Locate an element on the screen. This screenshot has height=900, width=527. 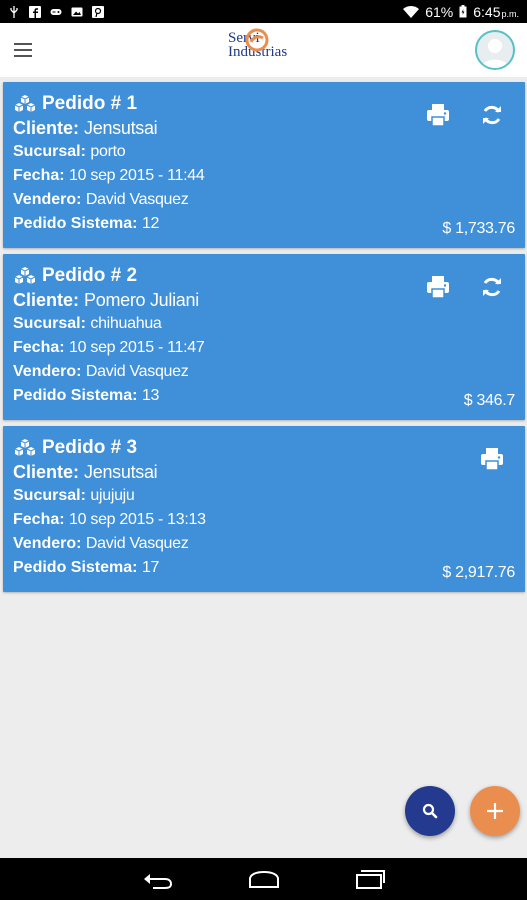
search-icon is located at coordinates (430, 811).